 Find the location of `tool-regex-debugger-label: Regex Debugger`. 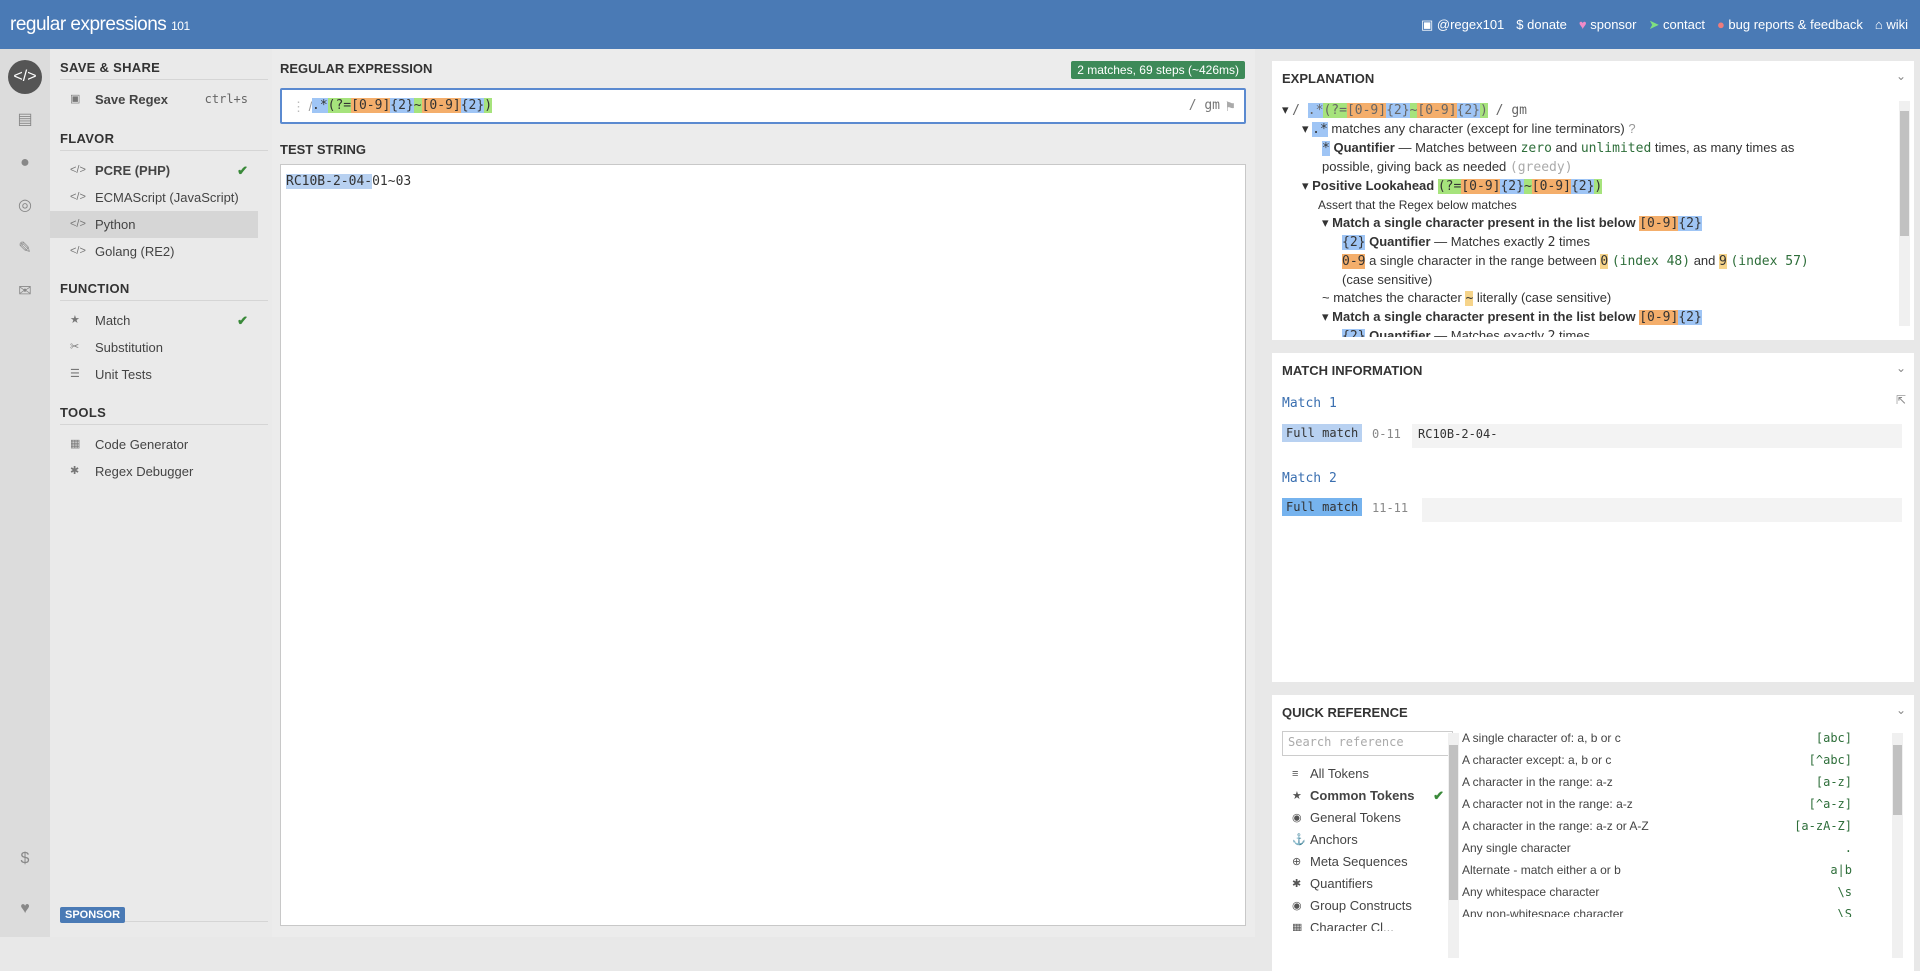

tool-regex-debugger-label: Regex Debugger is located at coordinates (144, 471).